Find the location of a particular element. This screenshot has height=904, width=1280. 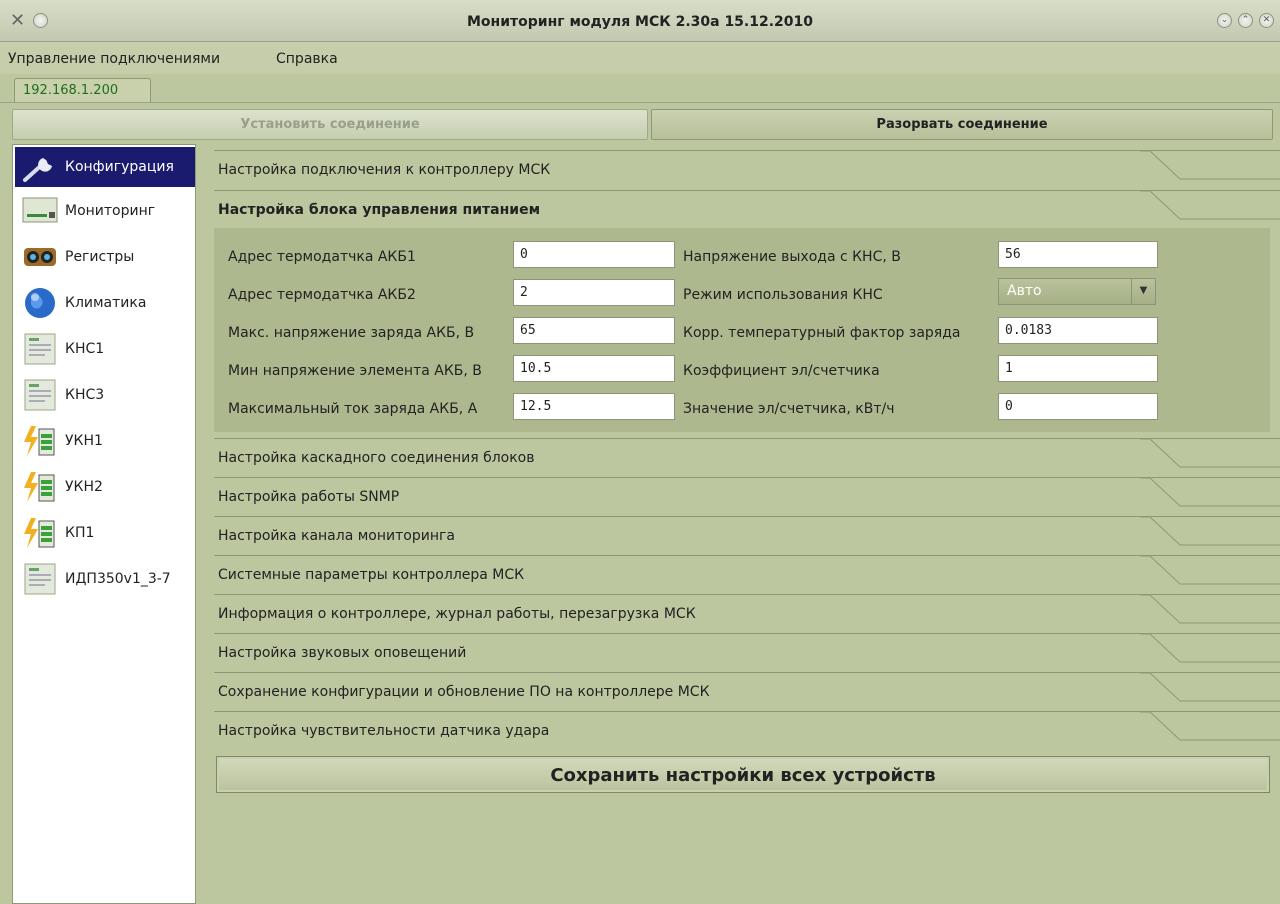

section-label: Системные параметры контроллера МСК is located at coordinates (371, 575).